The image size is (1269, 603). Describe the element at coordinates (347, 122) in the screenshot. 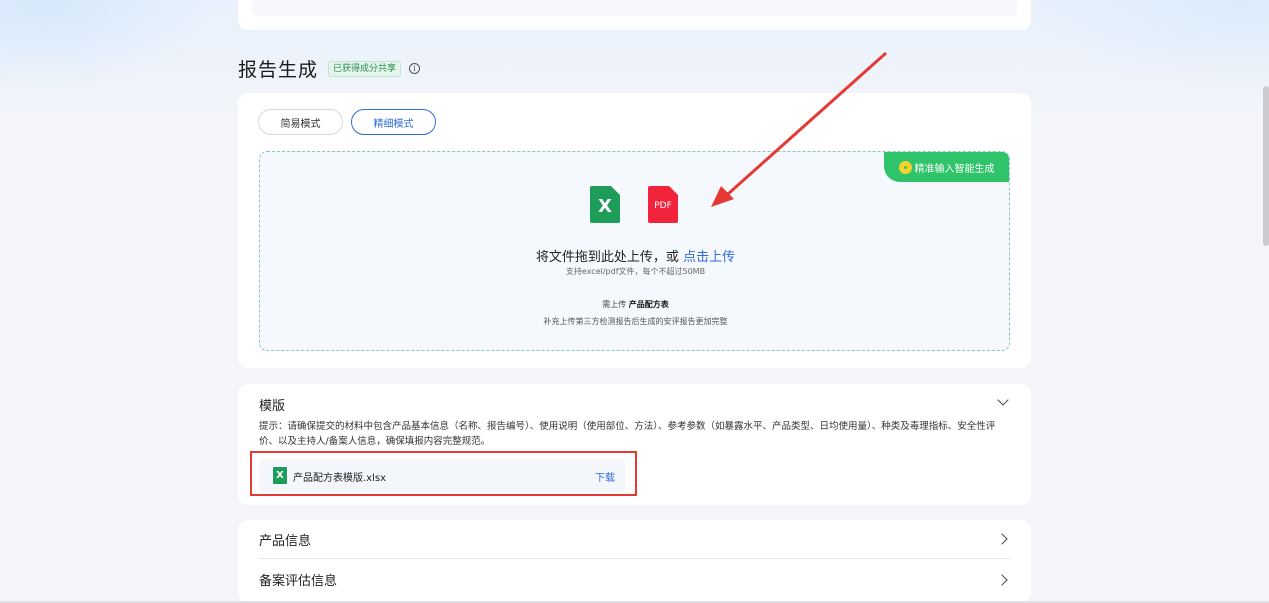

I see `mode-tabs: 简易模式 精细模式` at that location.